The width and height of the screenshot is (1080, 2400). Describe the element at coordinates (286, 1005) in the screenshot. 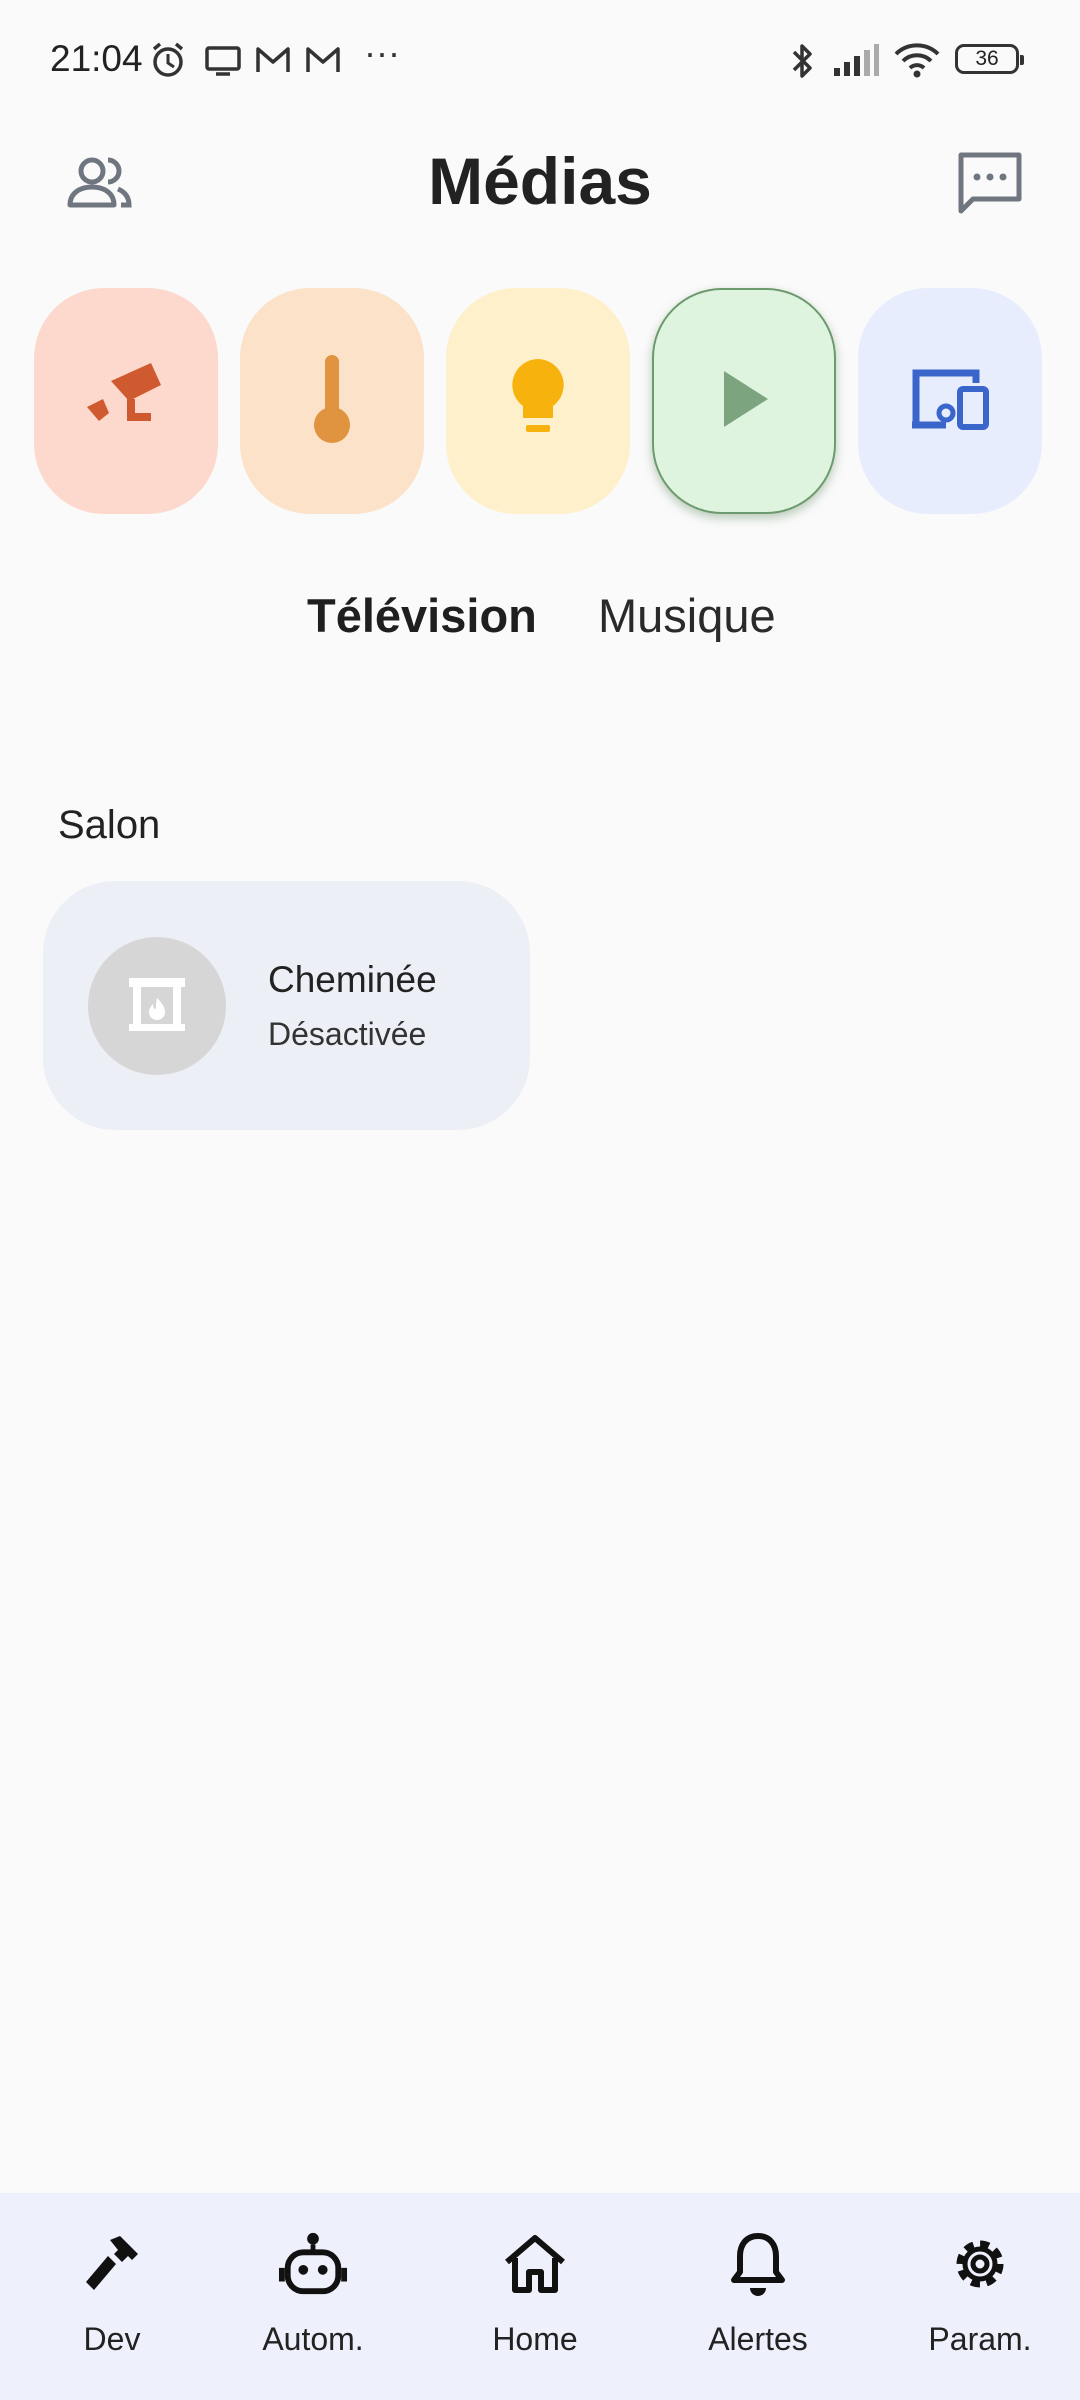

I see `device-card-fireplace: Cheminée Désactivée` at that location.